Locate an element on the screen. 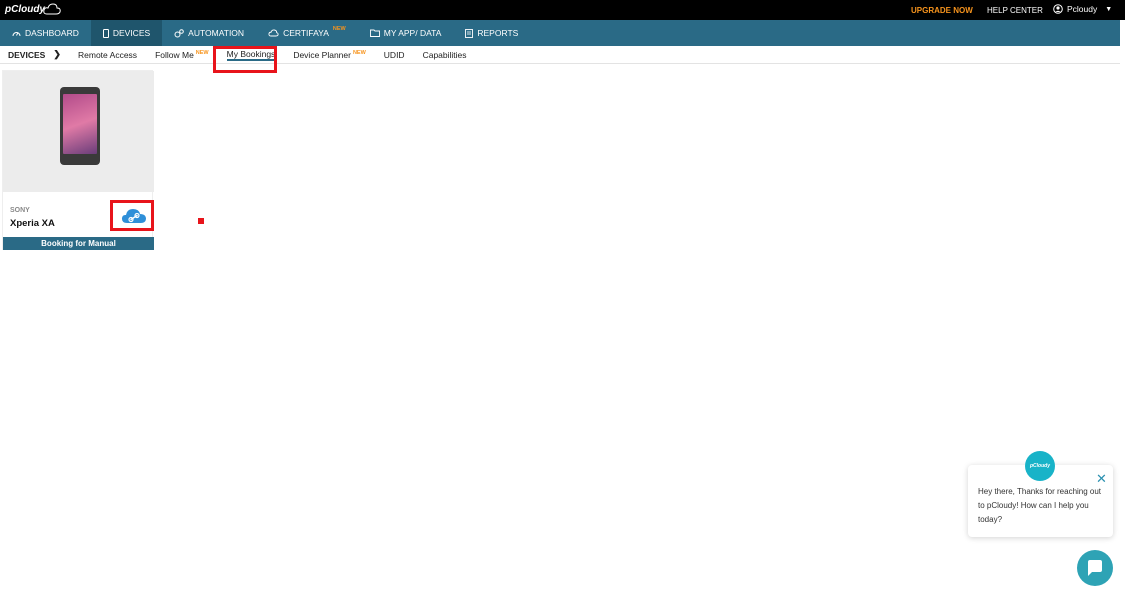  chat-avatar: pCloudy is located at coordinates (1040, 466).